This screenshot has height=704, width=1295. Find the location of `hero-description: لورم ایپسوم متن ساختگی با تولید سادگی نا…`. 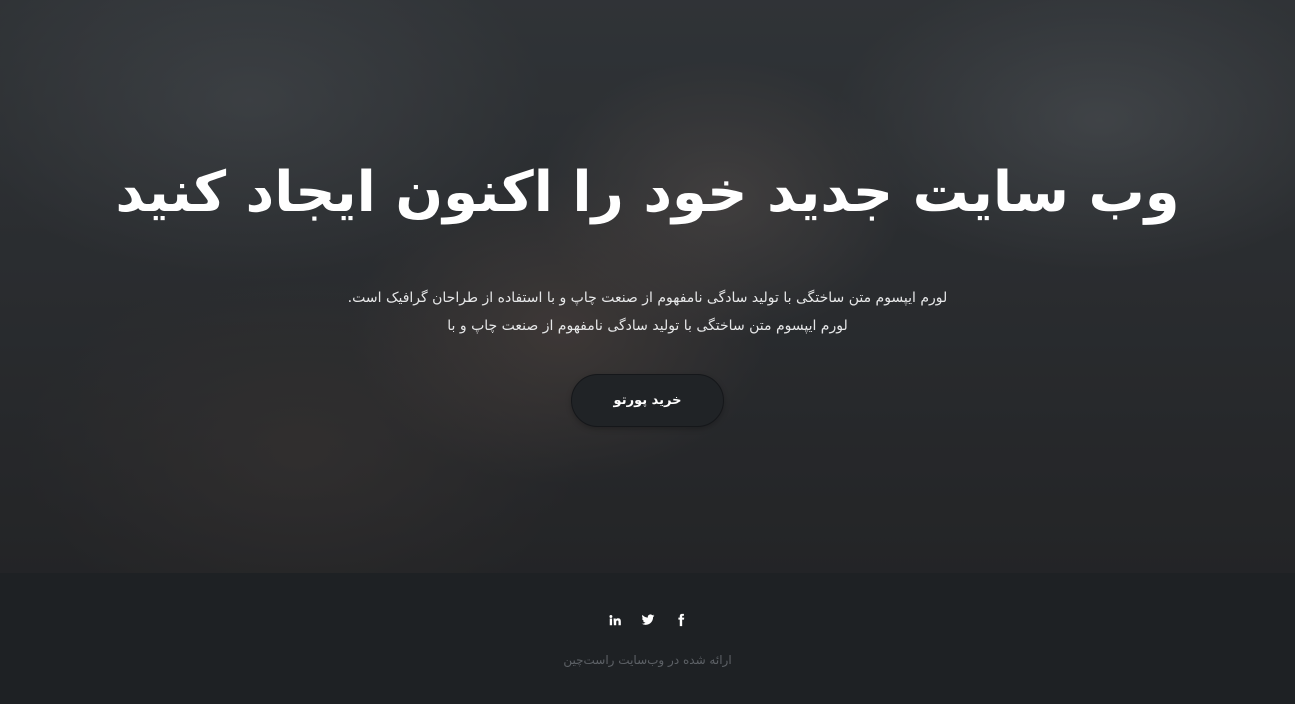

hero-description: لورم ایپسوم متن ساختگی با تولید سادگی نا… is located at coordinates (647, 312).